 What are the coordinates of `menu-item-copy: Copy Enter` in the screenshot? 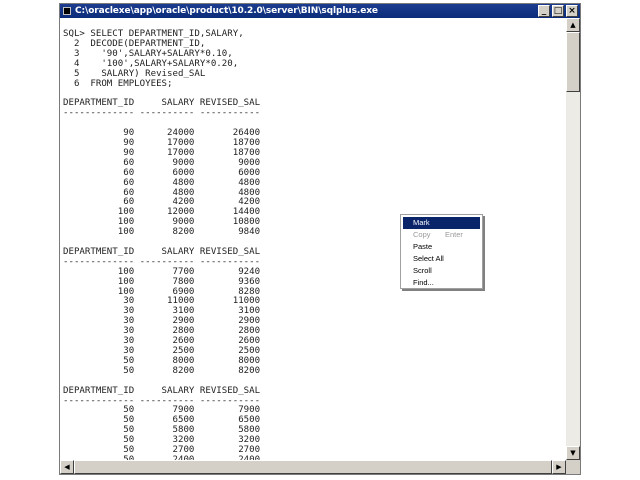 It's located at (441, 235).